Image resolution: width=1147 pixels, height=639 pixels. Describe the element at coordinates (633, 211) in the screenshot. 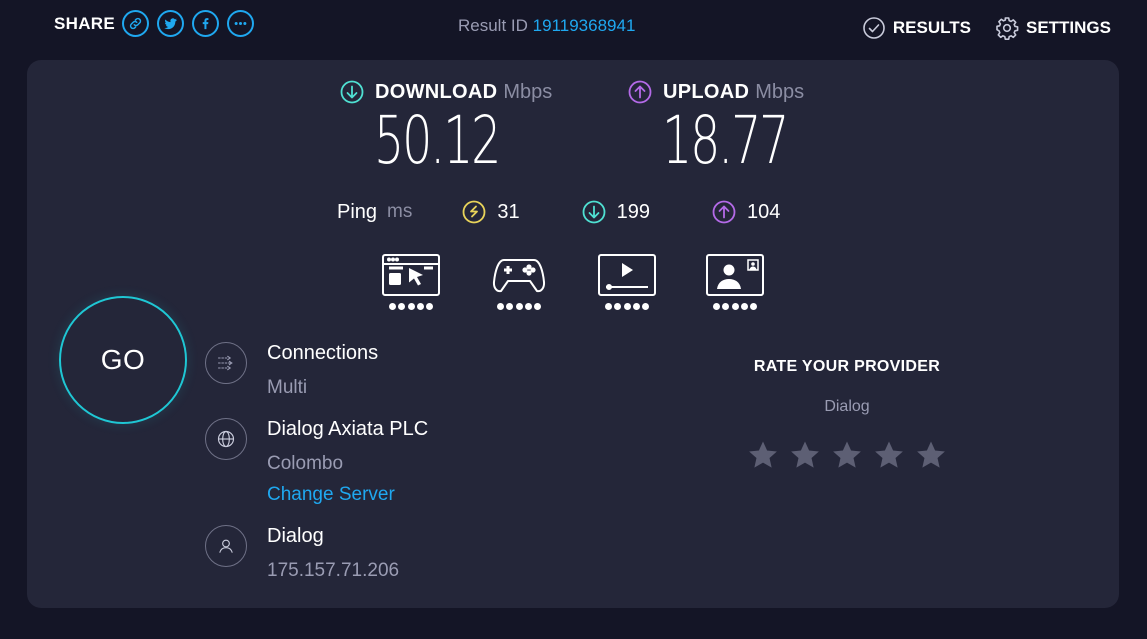

I see `ping-download-value: 199` at that location.